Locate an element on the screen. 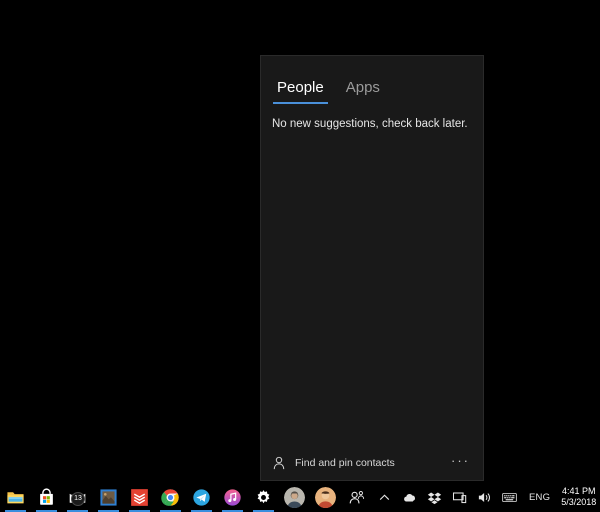  chrome-icon is located at coordinates (170, 497).